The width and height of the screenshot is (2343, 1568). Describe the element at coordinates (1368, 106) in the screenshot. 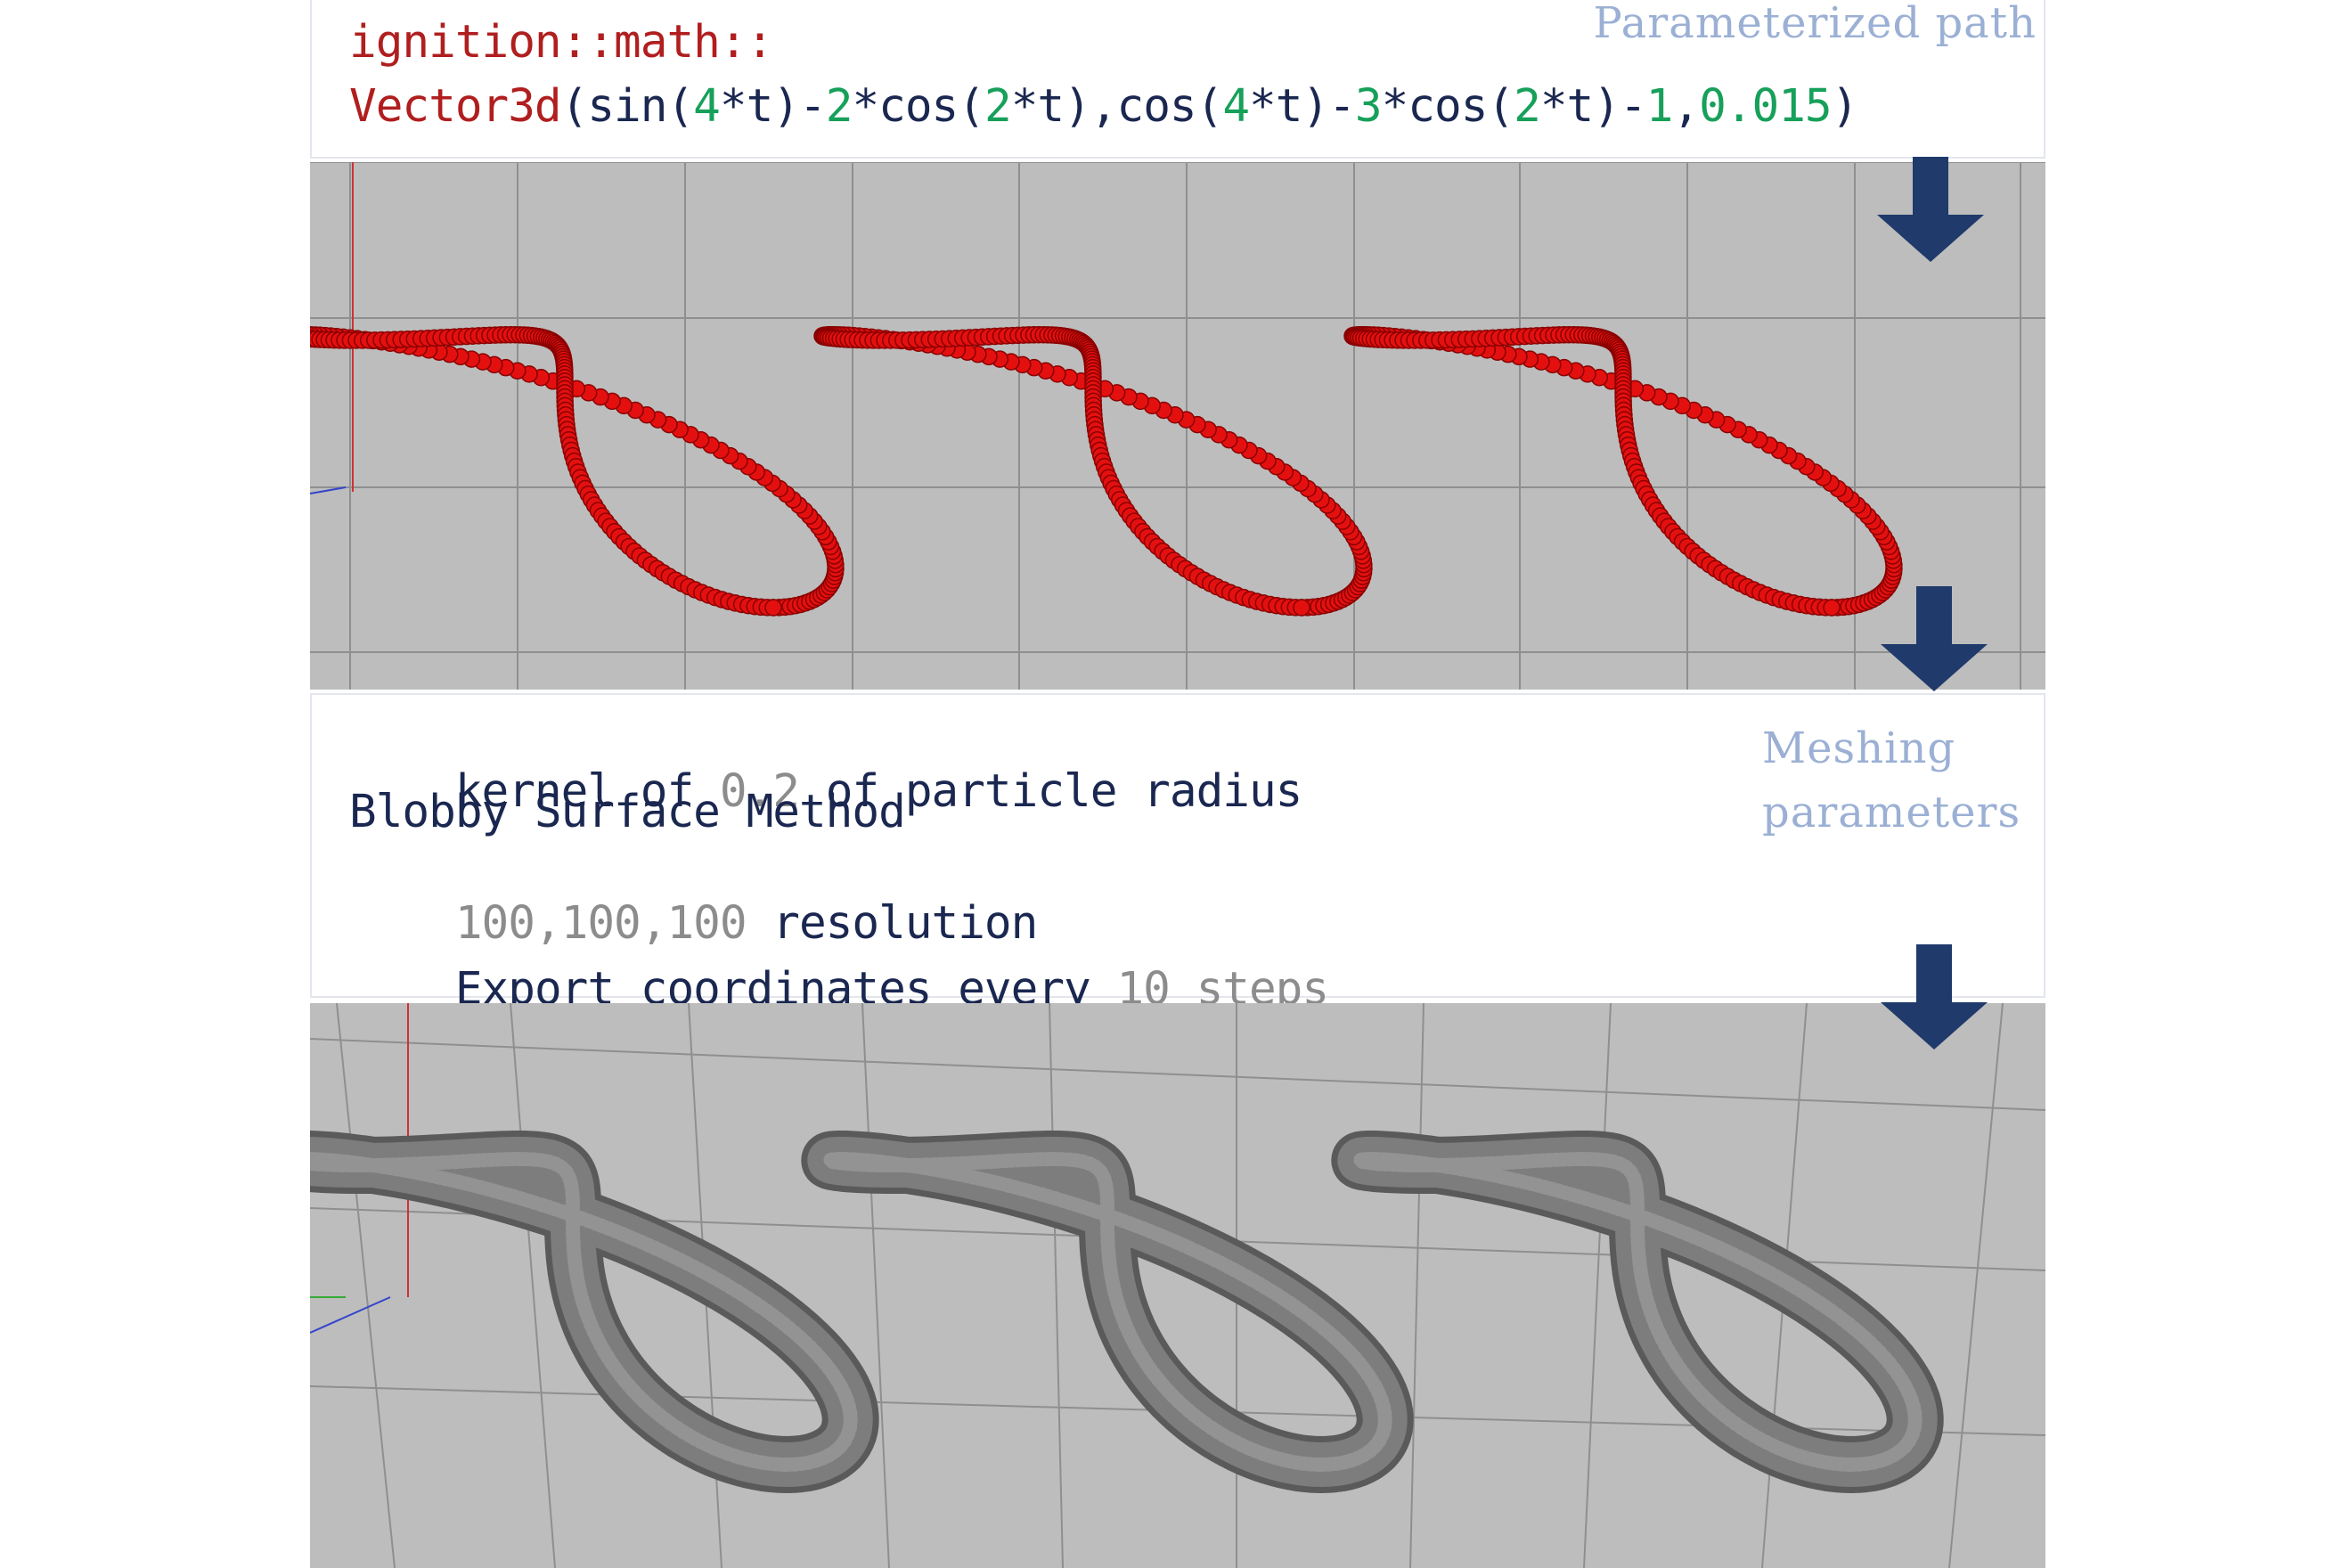

I see `code-token: 3` at that location.